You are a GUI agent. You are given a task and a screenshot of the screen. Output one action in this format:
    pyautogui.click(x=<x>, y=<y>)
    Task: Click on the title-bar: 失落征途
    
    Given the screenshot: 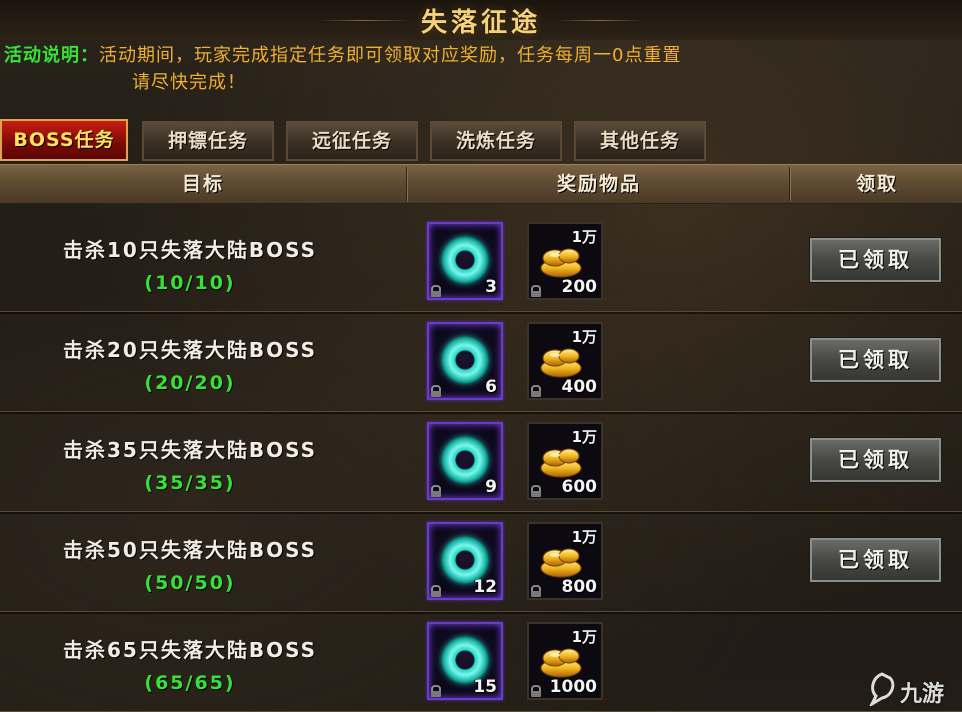 What is the action you would take?
    pyautogui.click(x=481, y=20)
    